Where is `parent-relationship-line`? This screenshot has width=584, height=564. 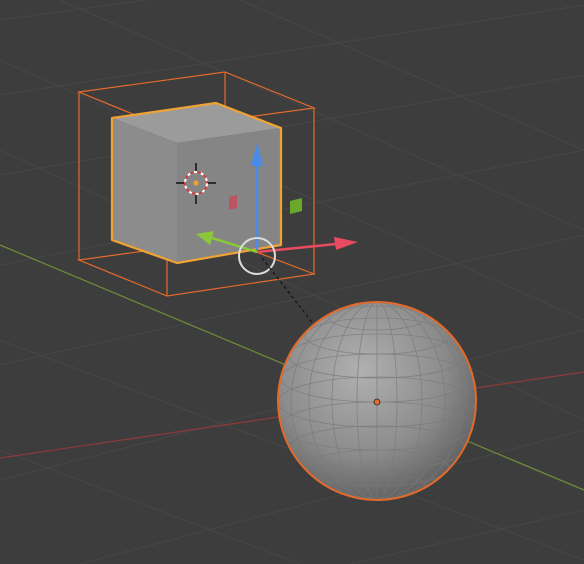 parent-relationship-line is located at coordinates (292, 296).